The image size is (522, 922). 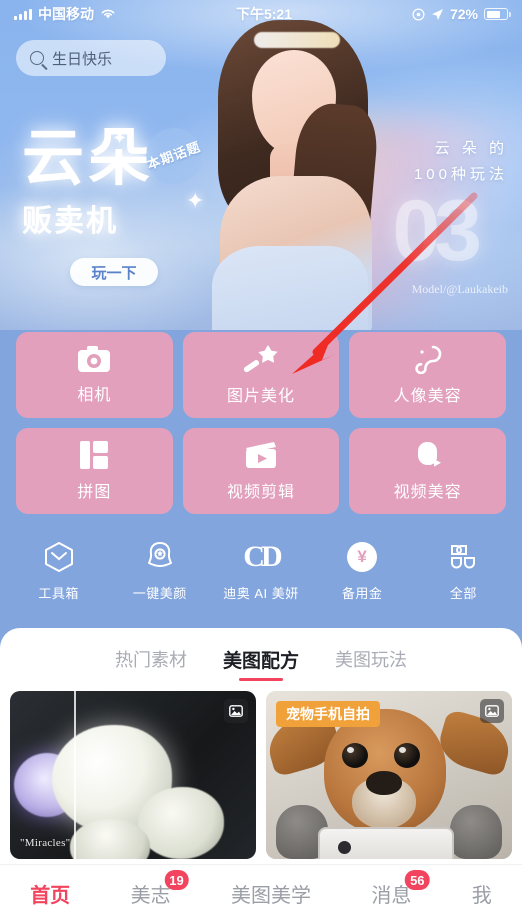 I want to click on tab-label: 美图配方, so click(x=260, y=661).